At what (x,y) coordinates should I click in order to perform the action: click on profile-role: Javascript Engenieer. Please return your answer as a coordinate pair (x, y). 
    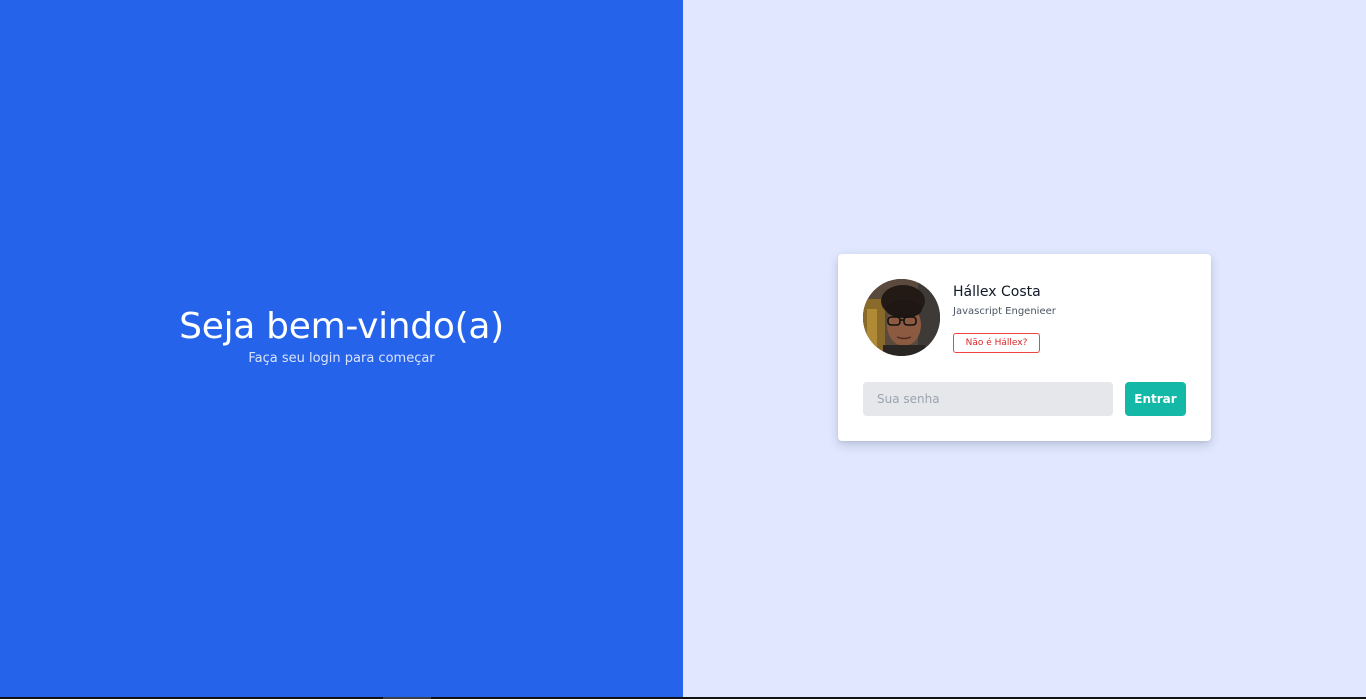
    Looking at the image, I should click on (1004, 311).